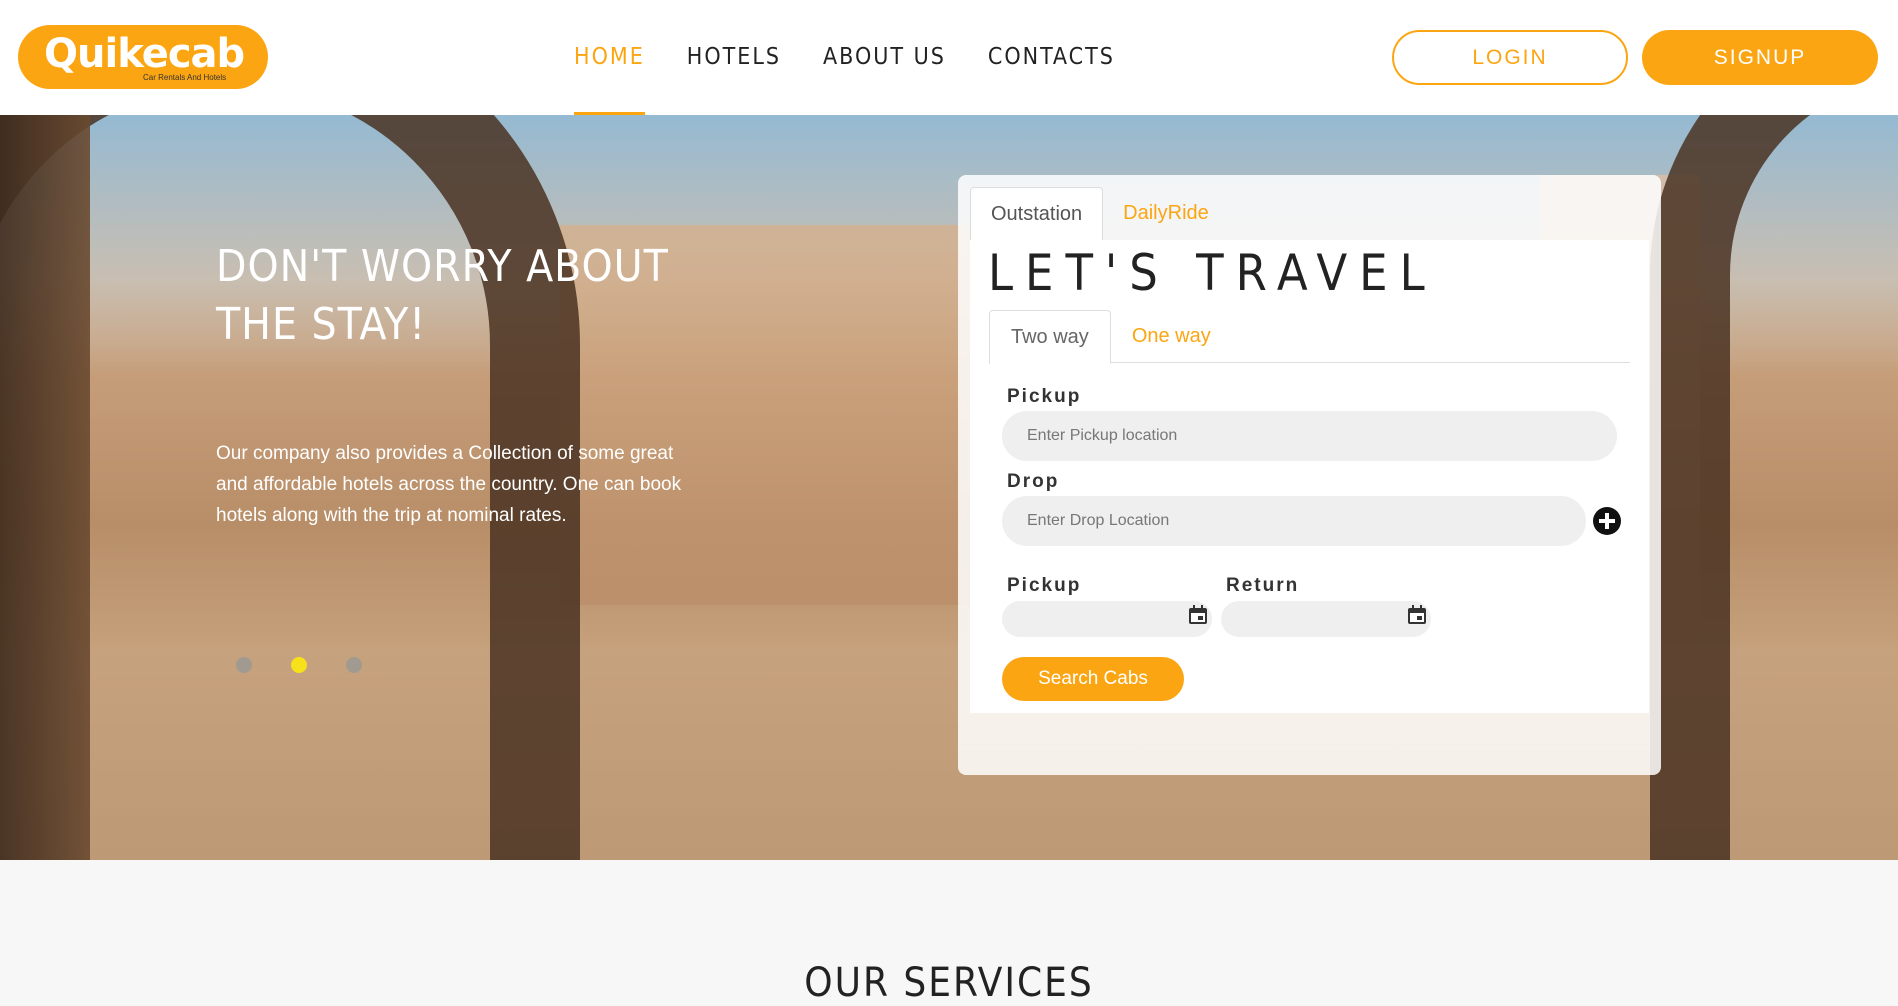  I want to click on nav-contacts: CONTACTS, so click(1051, 57).